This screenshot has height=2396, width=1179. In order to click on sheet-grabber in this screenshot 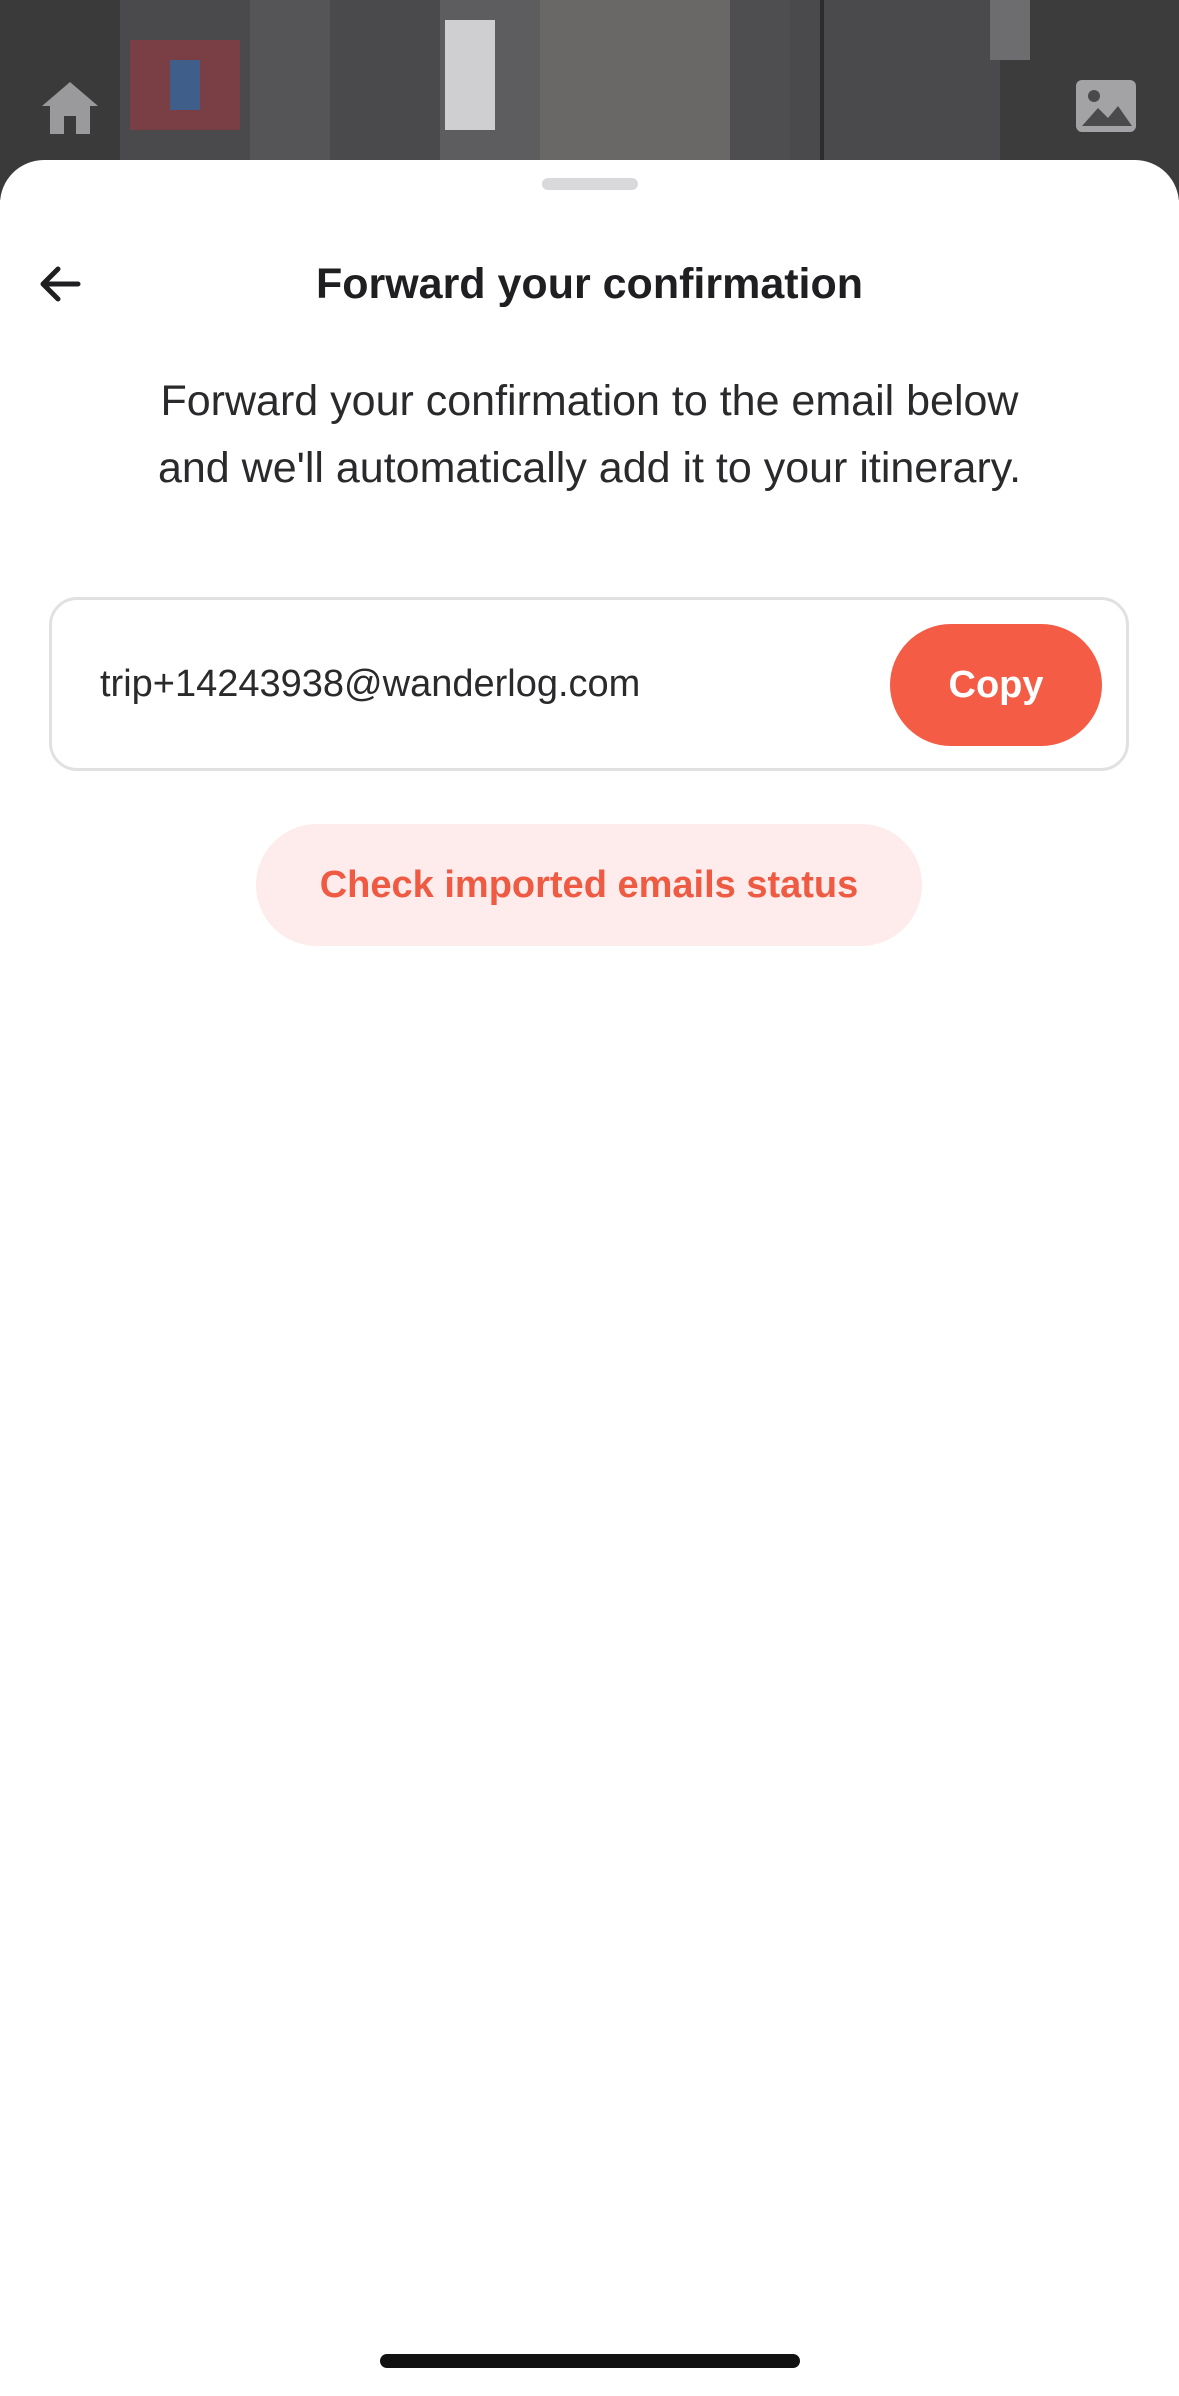, I will do `click(590, 184)`.